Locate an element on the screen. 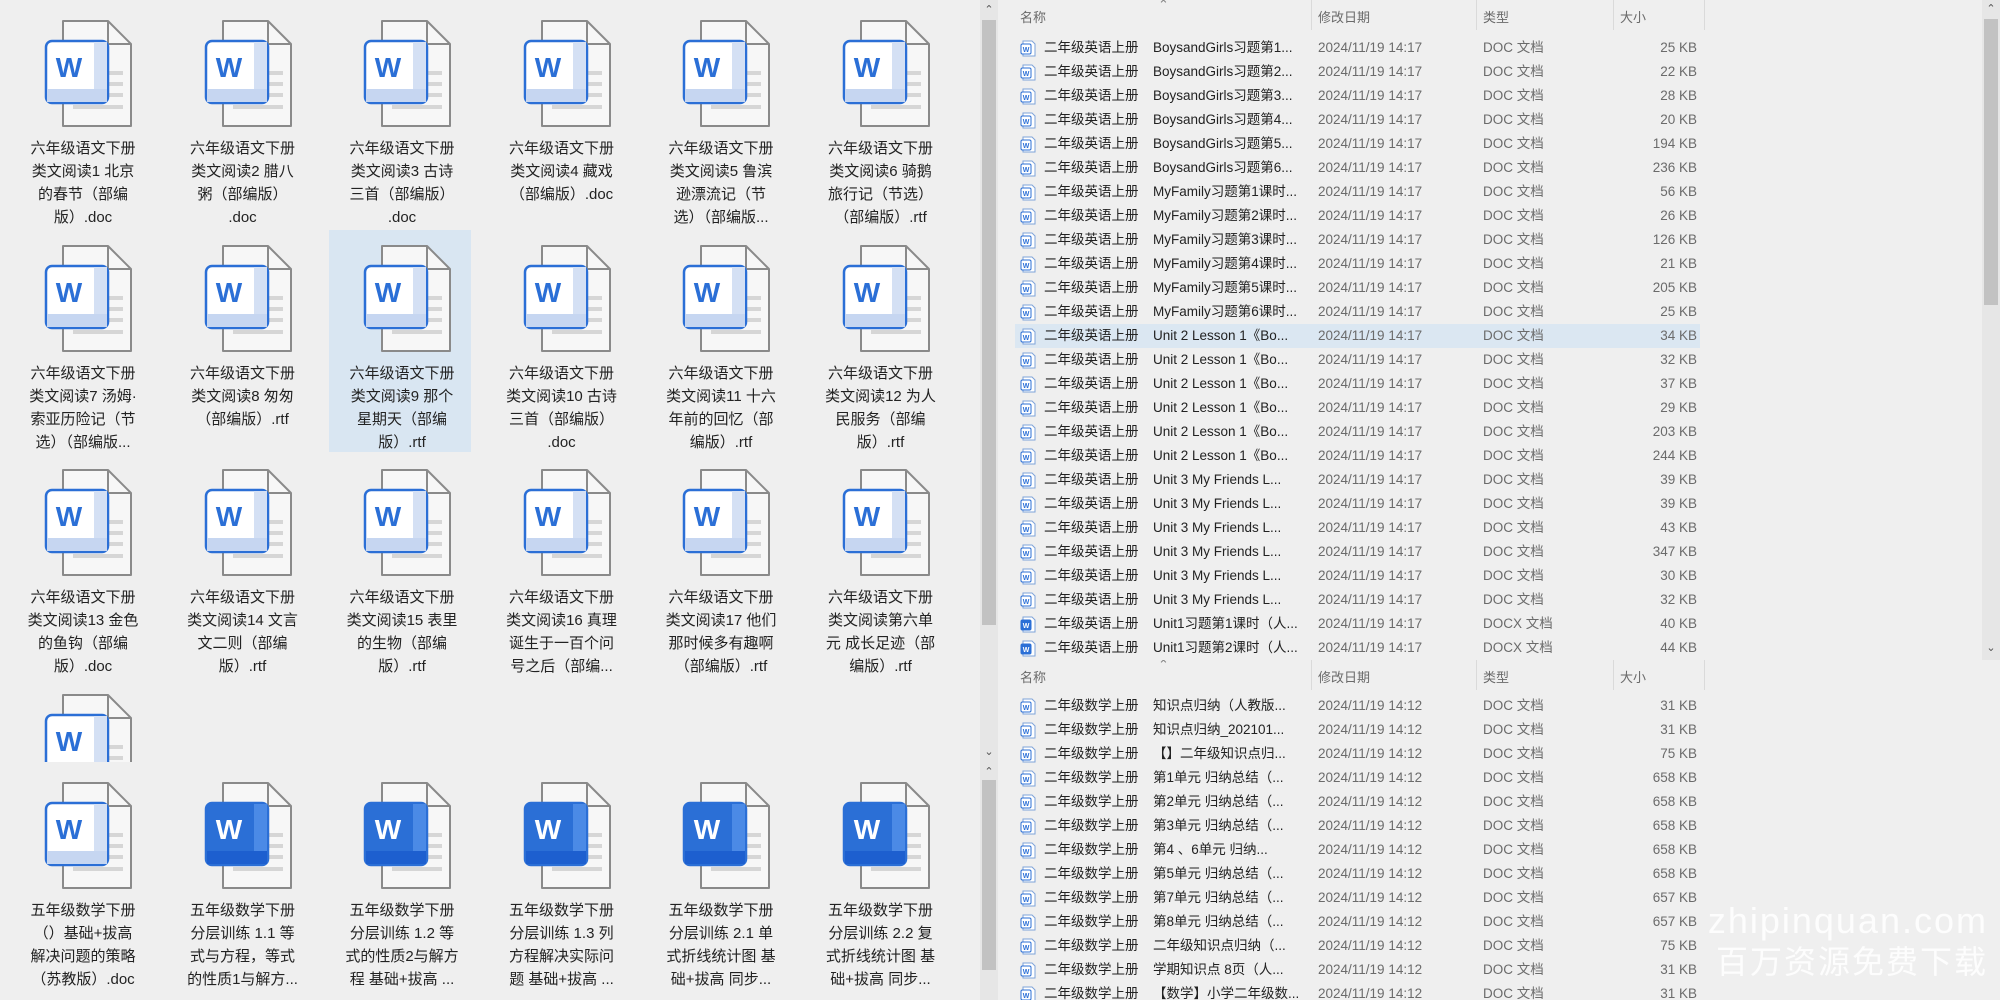 The image size is (2000, 1000). file-name-prefix: 二年级数学上册 is located at coordinates (1091, 969).